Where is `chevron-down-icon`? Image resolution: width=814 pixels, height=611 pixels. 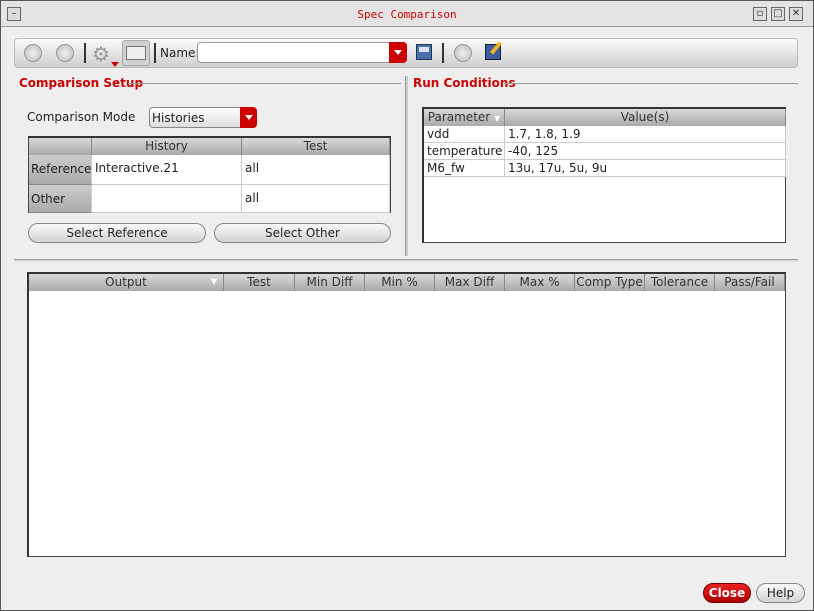
chevron-down-icon is located at coordinates (248, 117).